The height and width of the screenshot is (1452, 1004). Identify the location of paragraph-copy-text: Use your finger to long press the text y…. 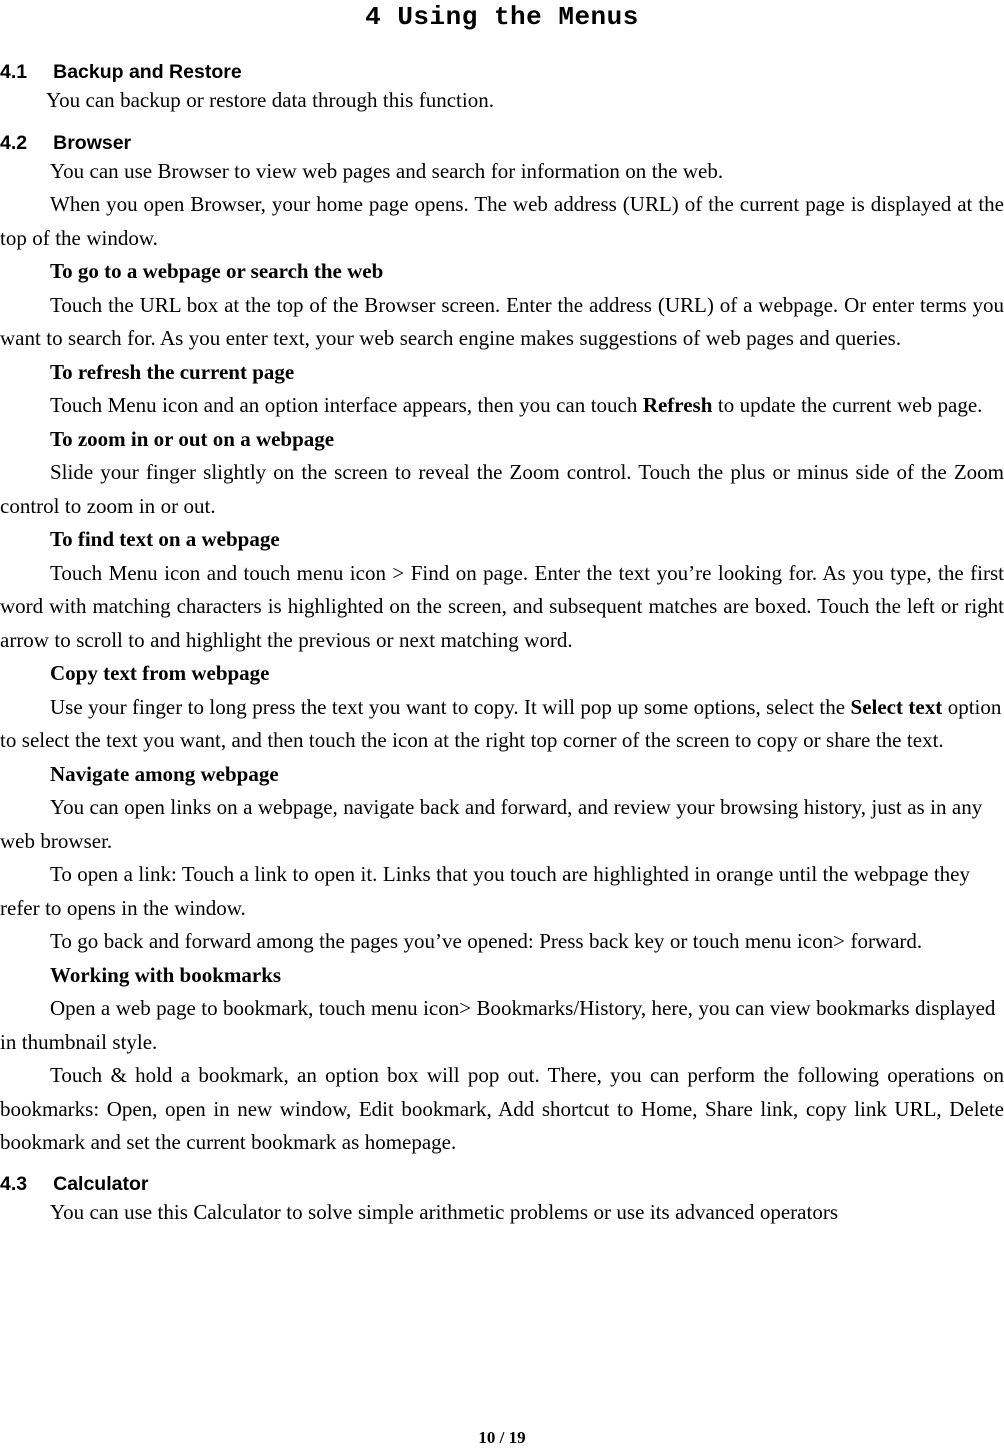
(502, 724).